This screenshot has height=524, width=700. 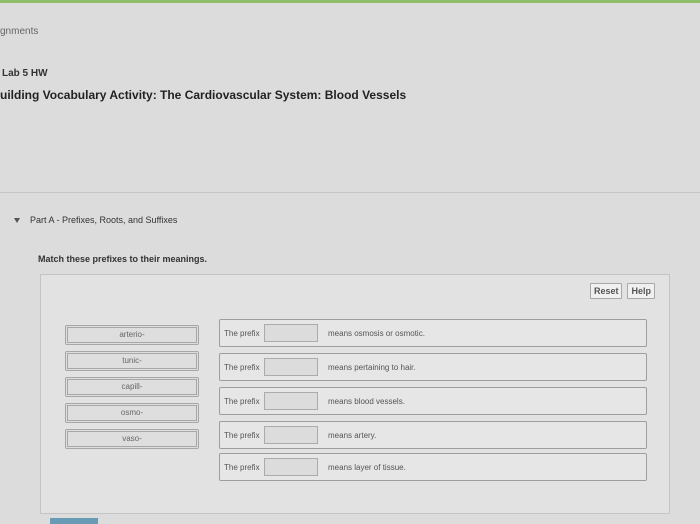 I want to click on top-accent-rule, so click(x=350, y=1).